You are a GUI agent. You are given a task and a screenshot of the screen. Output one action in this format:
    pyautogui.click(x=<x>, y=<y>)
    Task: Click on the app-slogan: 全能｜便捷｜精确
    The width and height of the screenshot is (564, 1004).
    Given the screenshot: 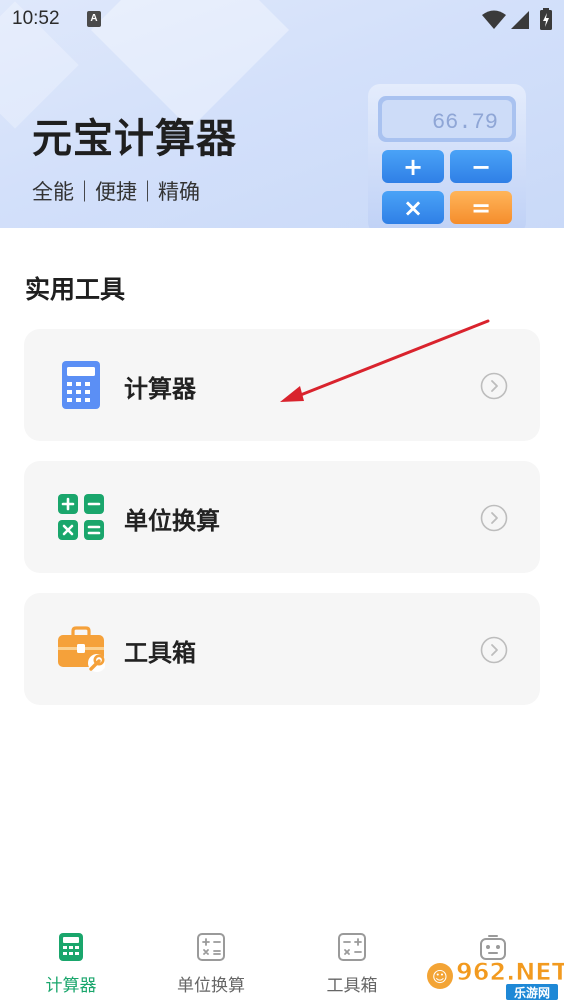 What is the action you would take?
    pyautogui.click(x=116, y=192)
    